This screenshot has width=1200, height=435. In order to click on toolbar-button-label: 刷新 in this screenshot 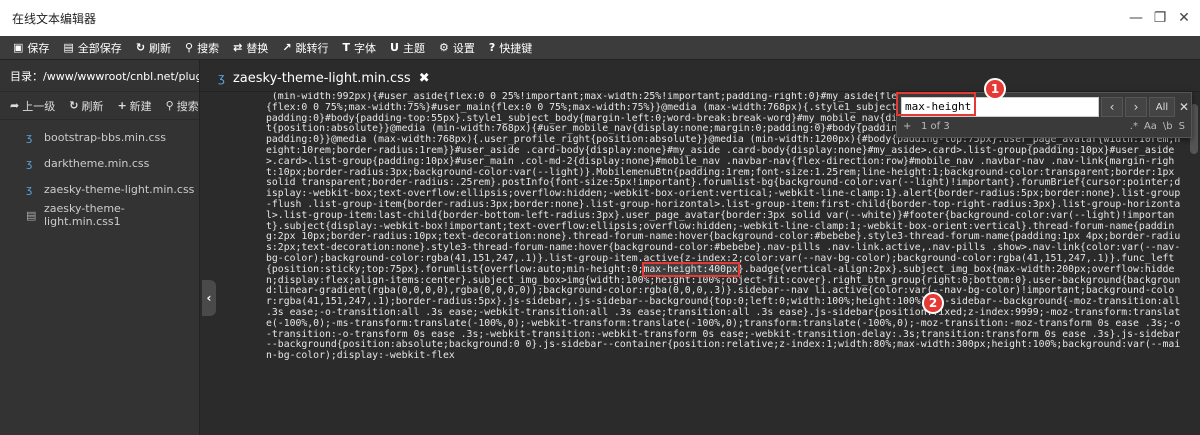, I will do `click(160, 48)`.